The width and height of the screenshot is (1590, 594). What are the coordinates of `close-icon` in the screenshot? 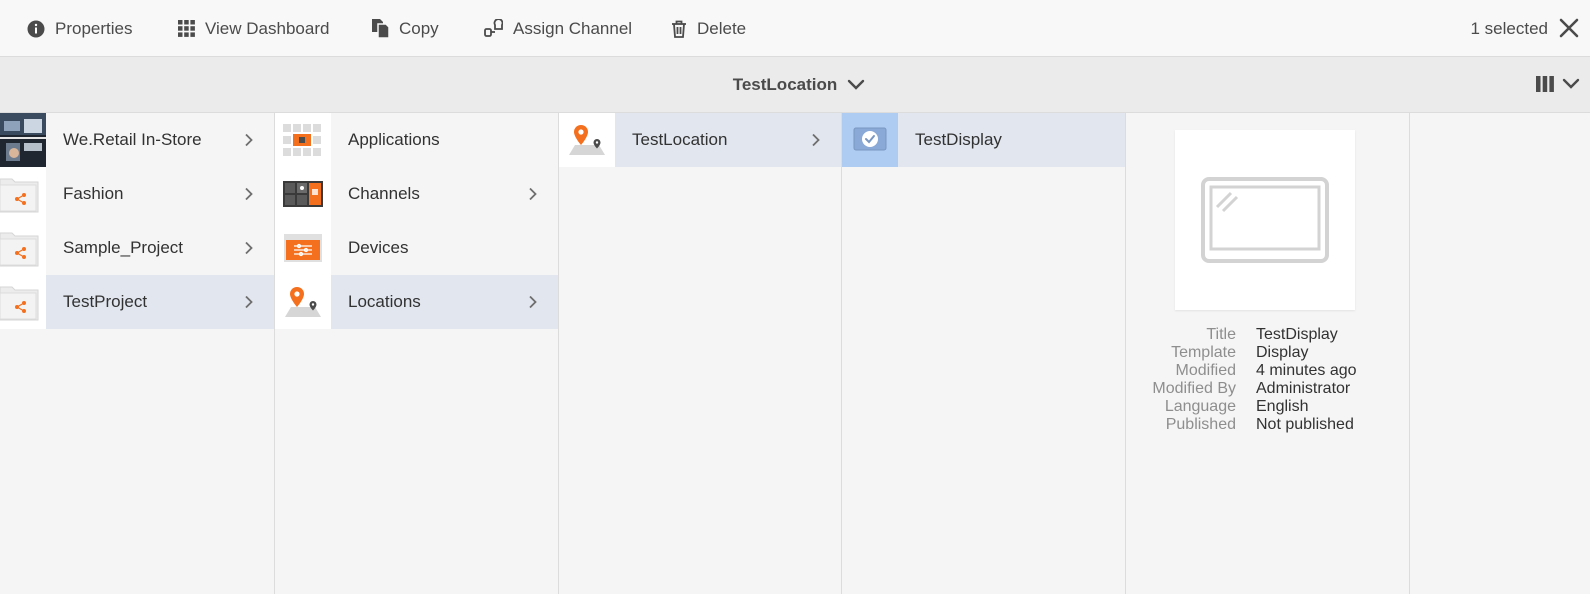 It's located at (1569, 28).